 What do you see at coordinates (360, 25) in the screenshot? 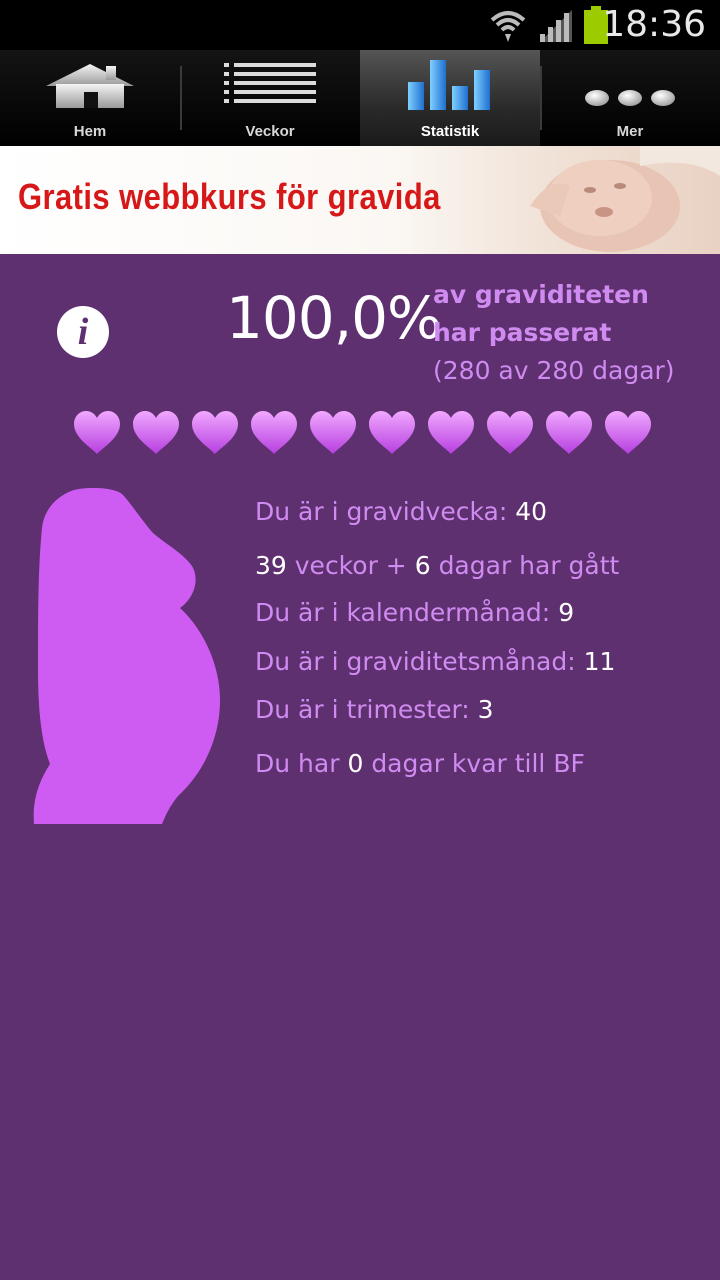
I see `status-bar: 18:36` at bounding box center [360, 25].